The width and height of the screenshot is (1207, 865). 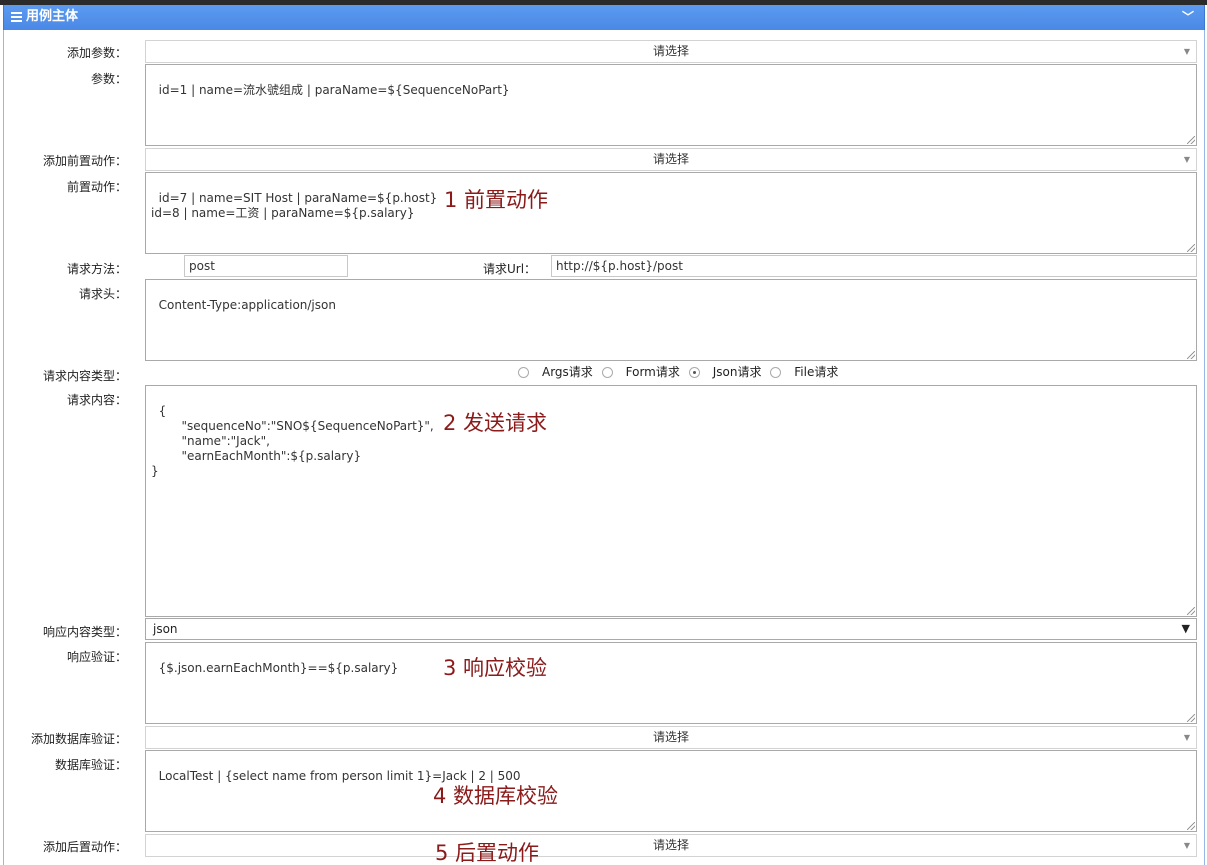 What do you see at coordinates (604, 17) in the screenshot?
I see `panel-header: 用例主体 ﹀` at bounding box center [604, 17].